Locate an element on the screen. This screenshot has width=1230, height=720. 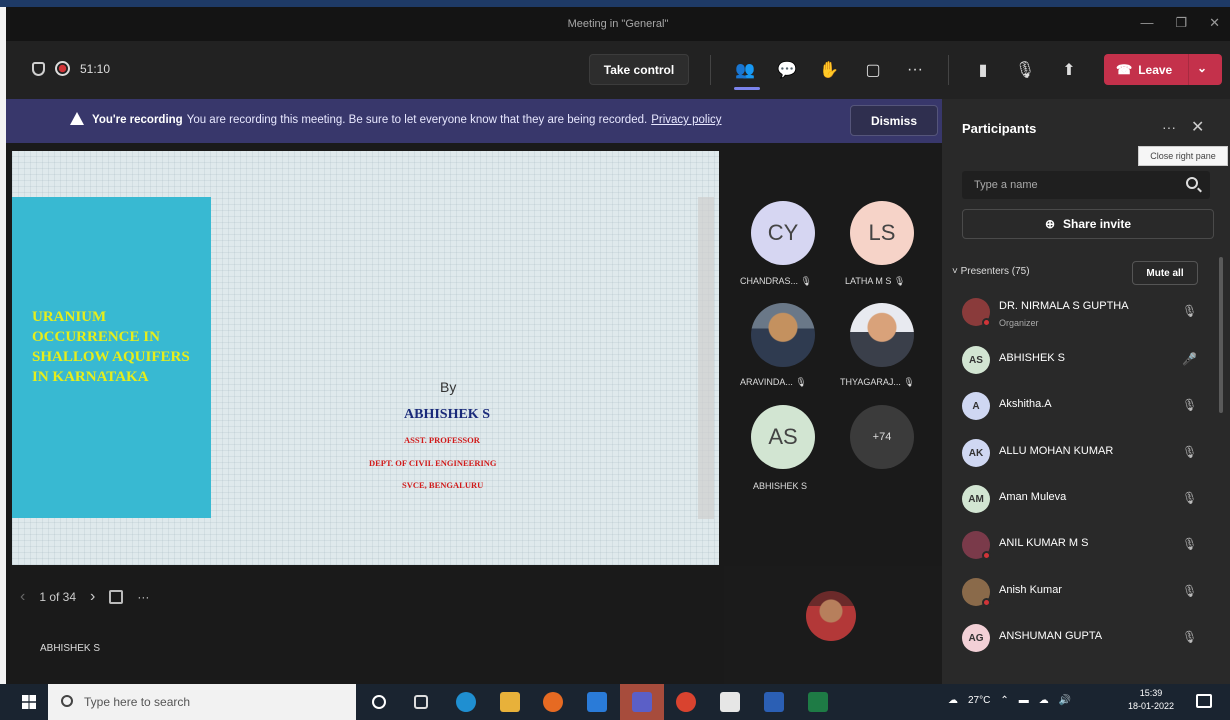
avatar: AG is located at coordinates (976, 638).